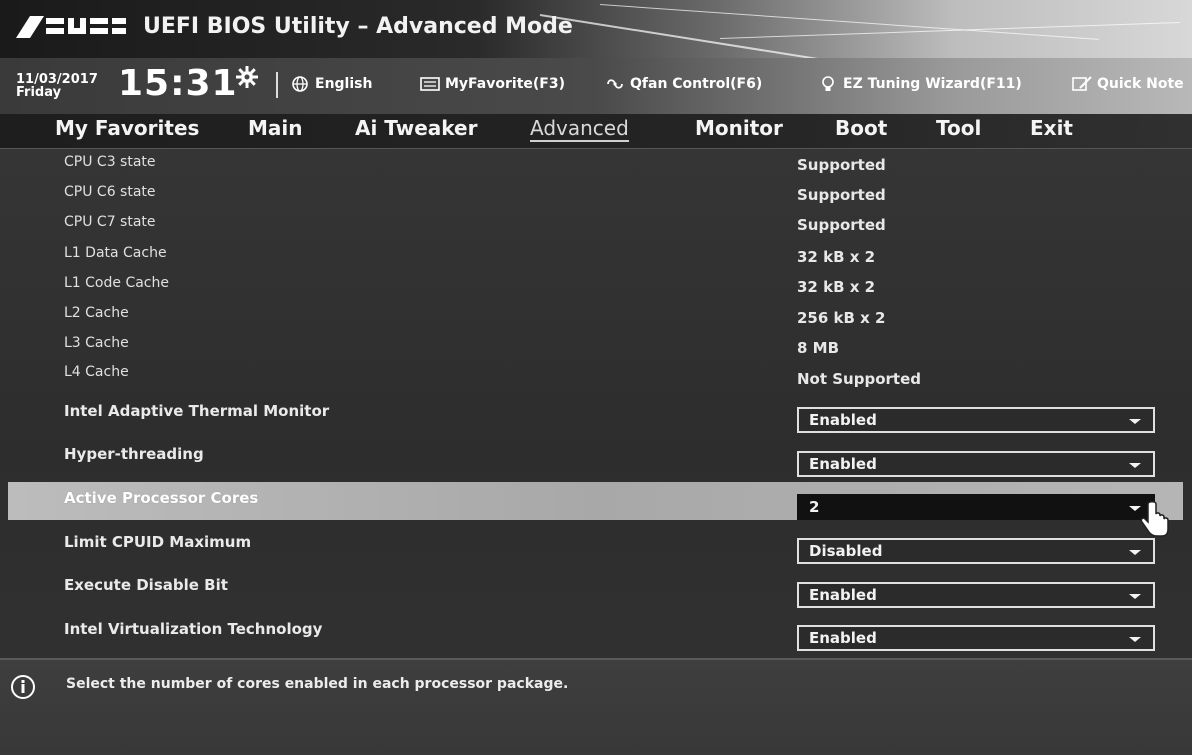 The width and height of the screenshot is (1192, 755). I want to click on hyper-threading-select: Enabled, so click(976, 464).